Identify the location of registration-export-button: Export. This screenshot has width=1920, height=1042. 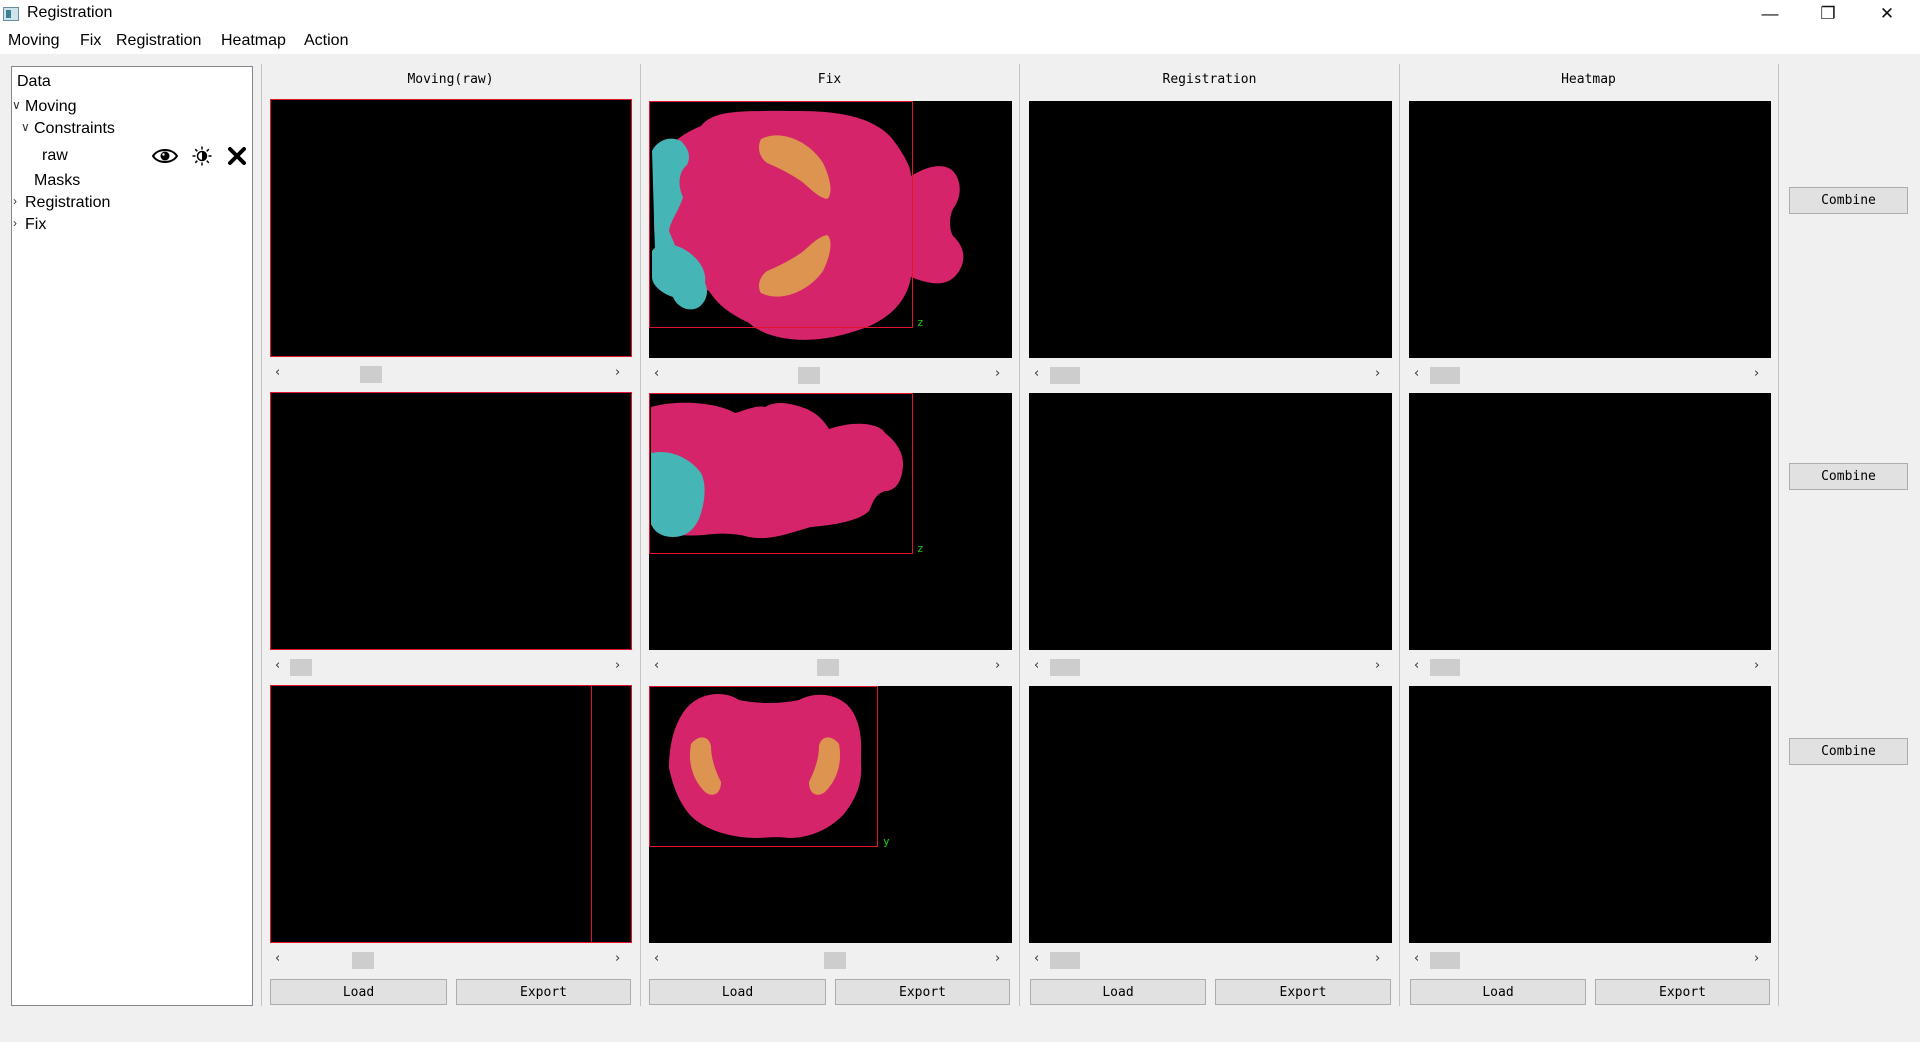
(1303, 992).